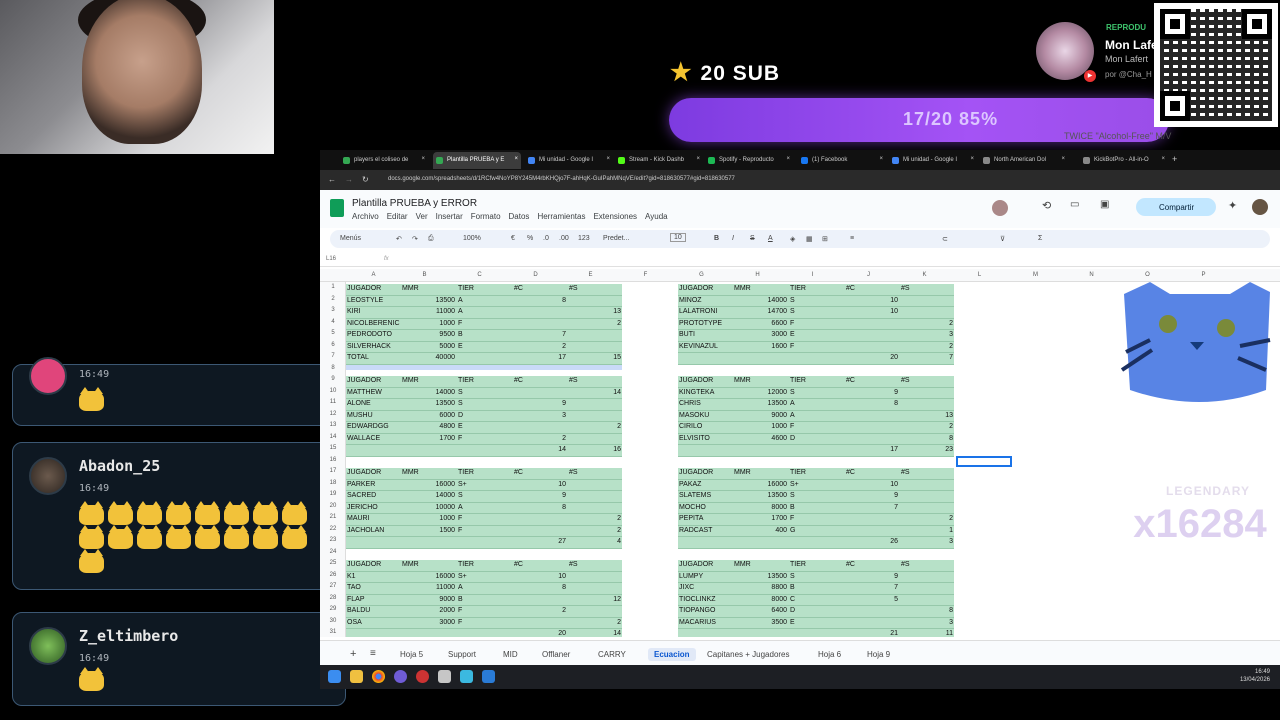 The height and width of the screenshot is (720, 1280). I want to click on currency-button: €, so click(513, 238).